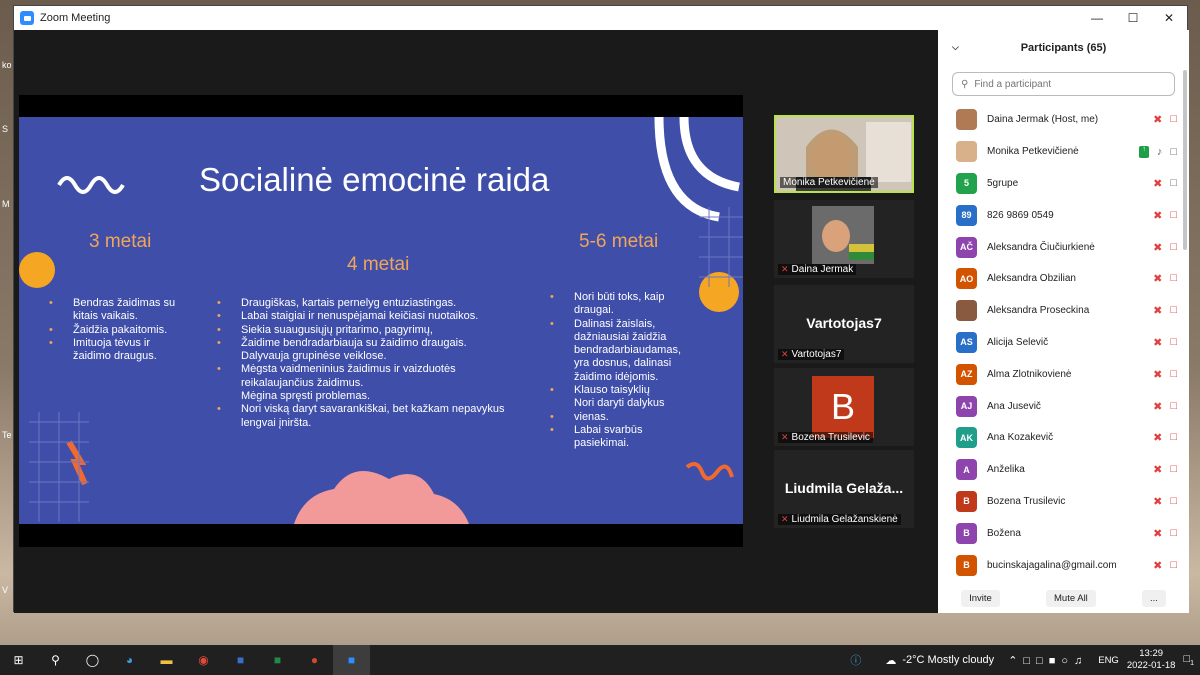 This screenshot has height=675, width=1200. Describe the element at coordinates (351, 660) in the screenshot. I see `zoom-taskbar-icon: ■` at that location.